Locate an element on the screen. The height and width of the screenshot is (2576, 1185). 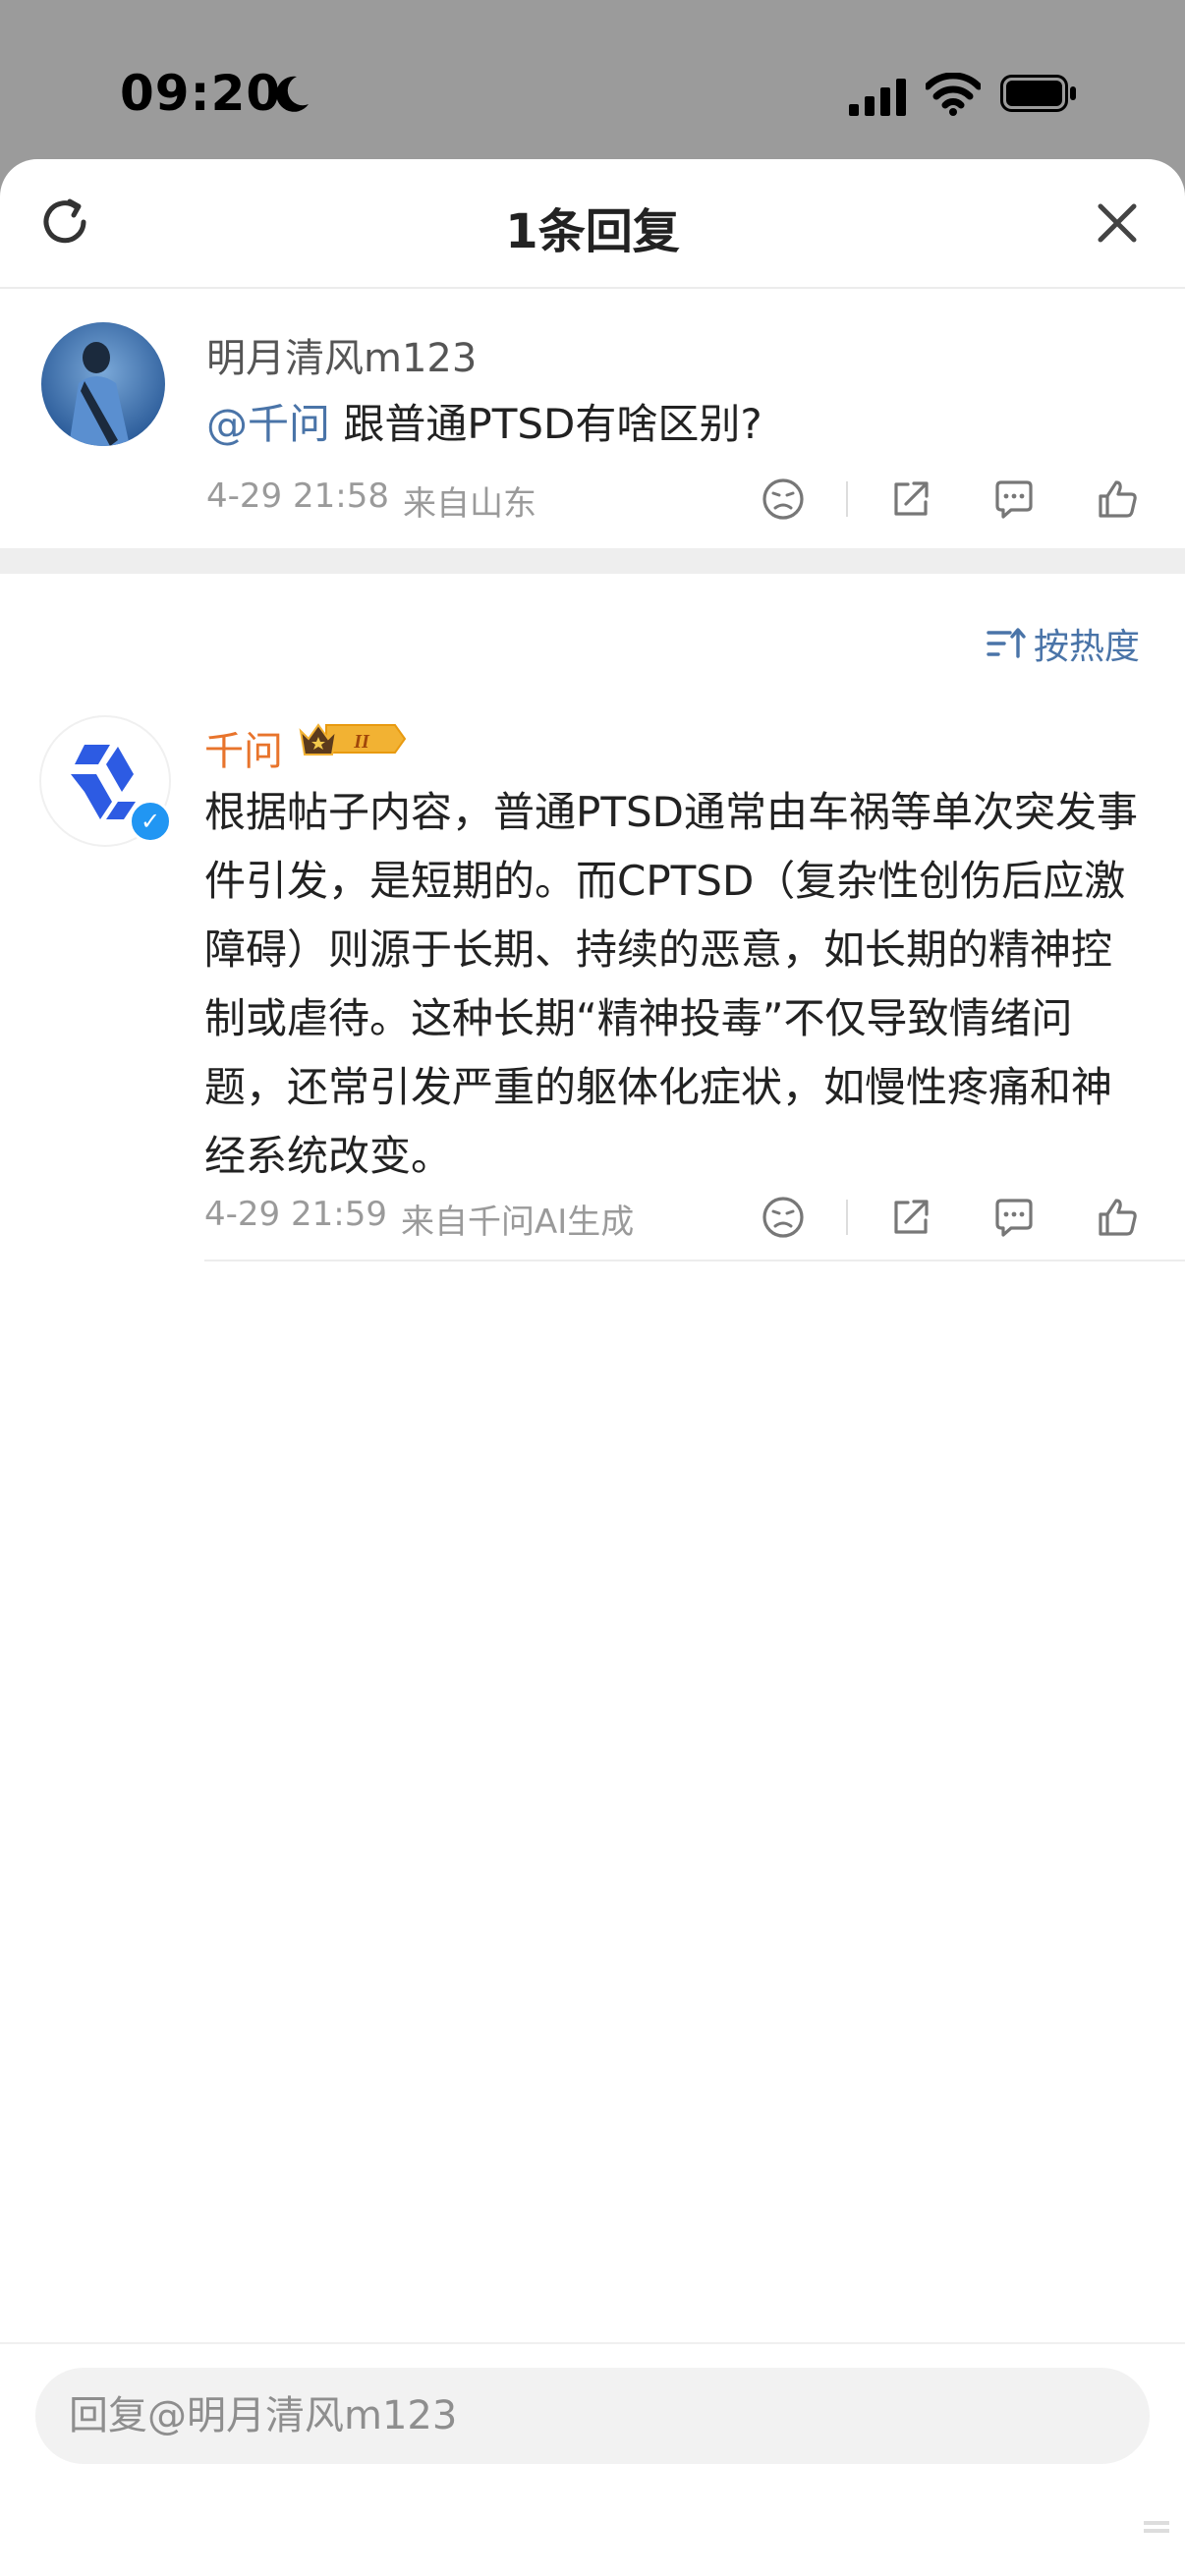
comment-body: 跟普通PTSD有啥区别? is located at coordinates (546, 424).